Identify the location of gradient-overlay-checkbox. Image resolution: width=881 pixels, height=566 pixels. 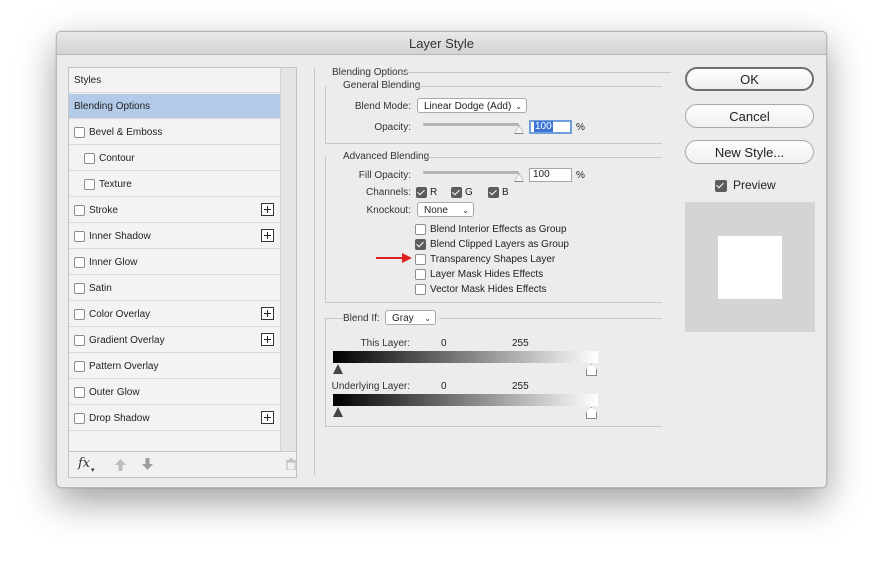
(79, 340).